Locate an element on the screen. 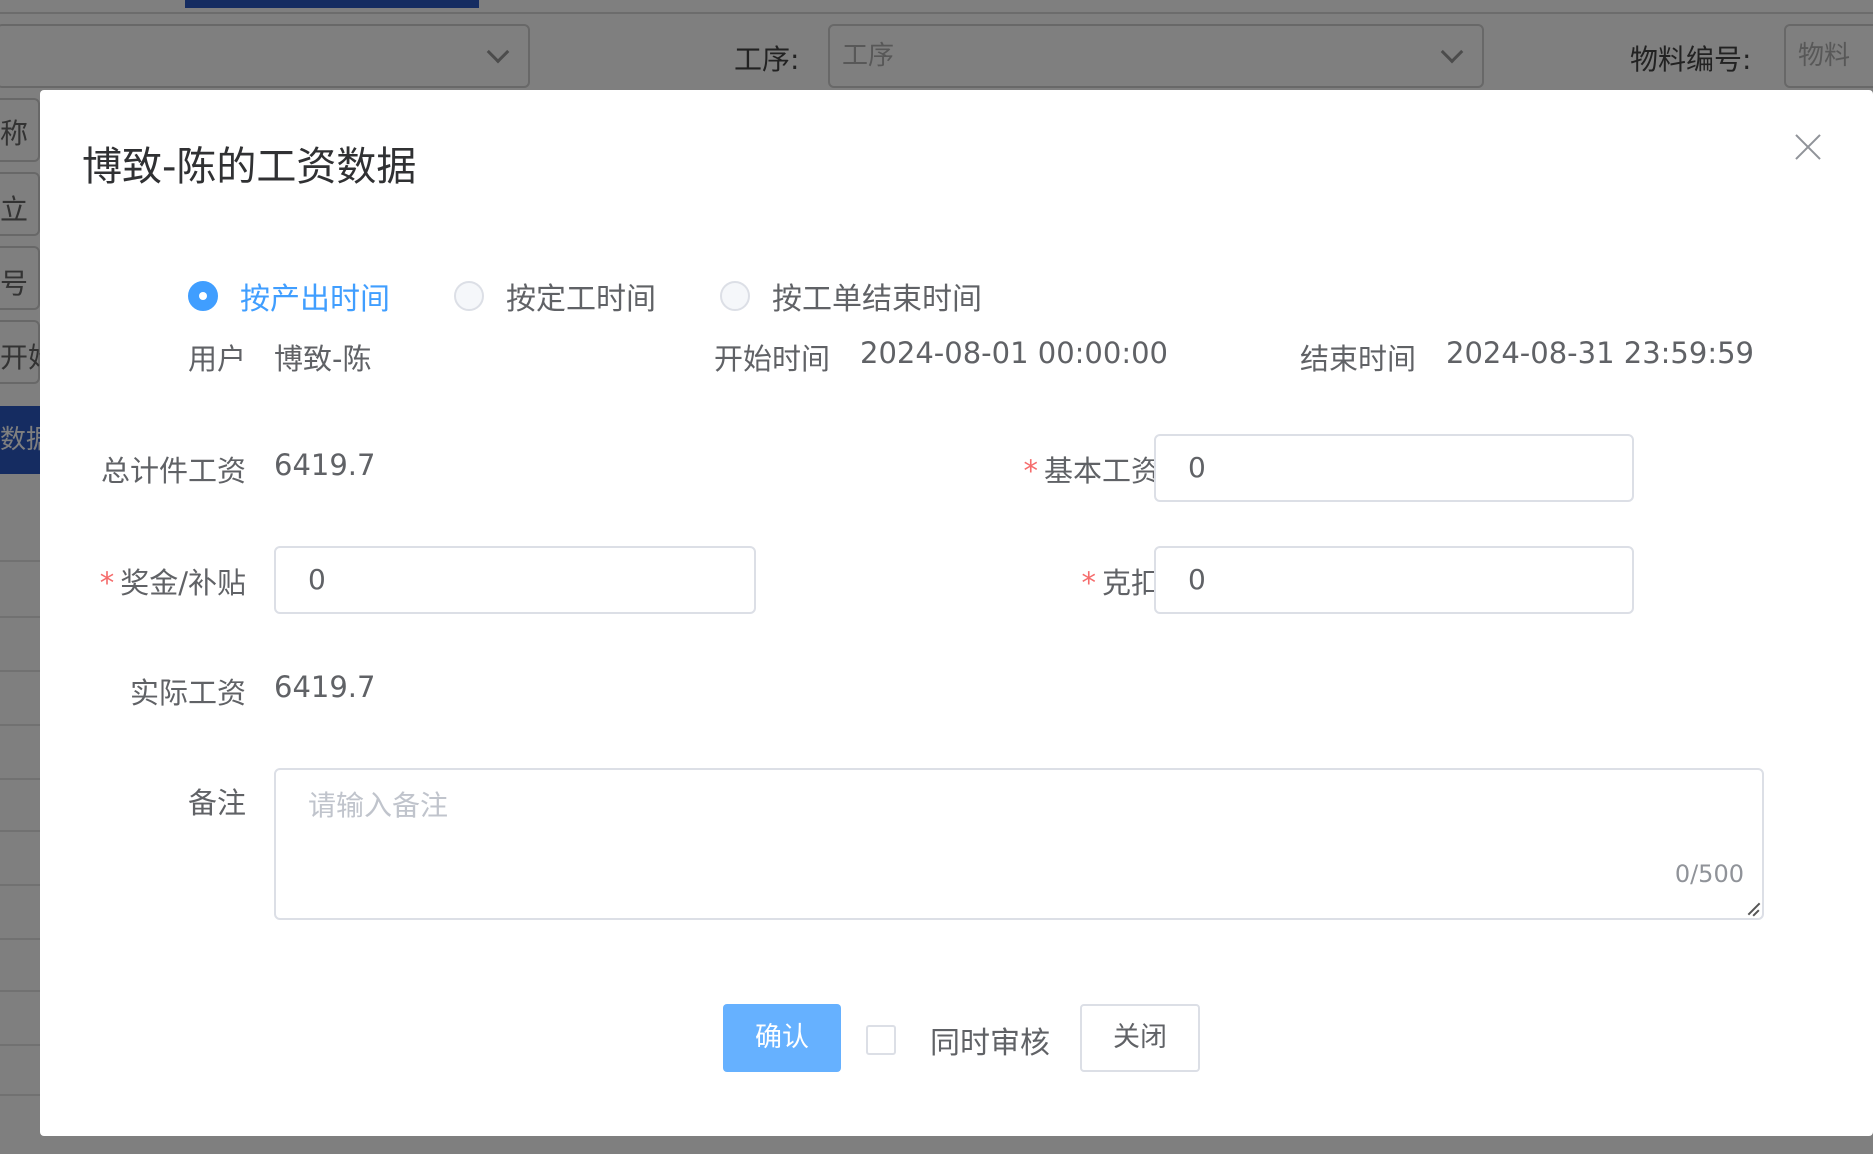 The height and width of the screenshot is (1154, 1873). audit-checkbox-label: 同时审核 is located at coordinates (990, 1043).